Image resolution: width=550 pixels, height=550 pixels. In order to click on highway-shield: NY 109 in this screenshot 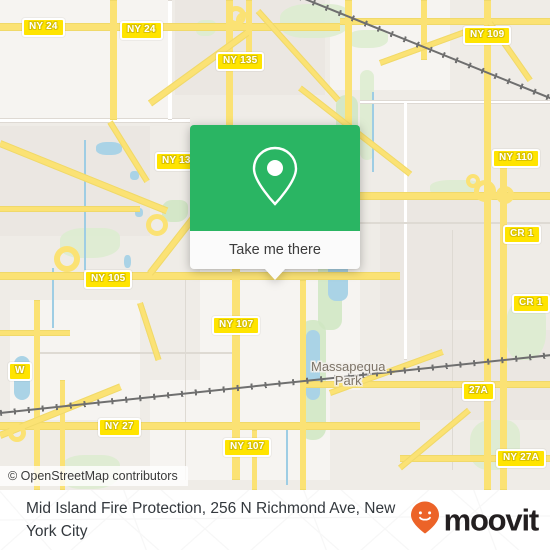, I will do `click(487, 35)`.